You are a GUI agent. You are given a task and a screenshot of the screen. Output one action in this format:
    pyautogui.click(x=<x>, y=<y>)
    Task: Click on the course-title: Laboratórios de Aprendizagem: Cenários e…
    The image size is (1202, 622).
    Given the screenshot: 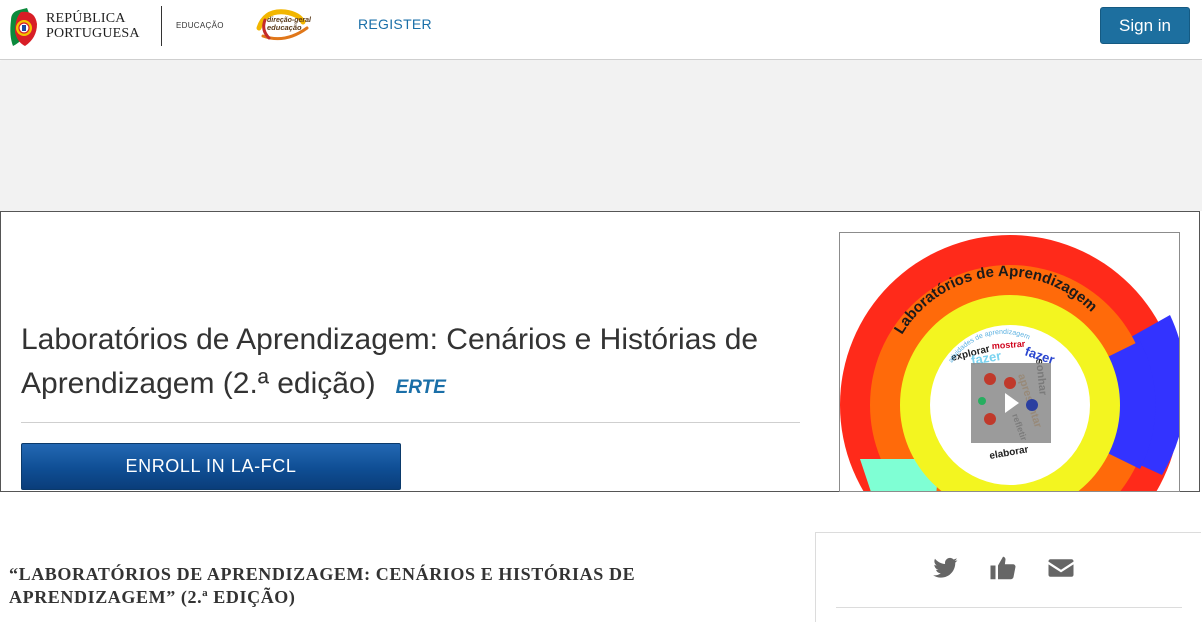 What is the action you would take?
    pyautogui.click(x=416, y=364)
    